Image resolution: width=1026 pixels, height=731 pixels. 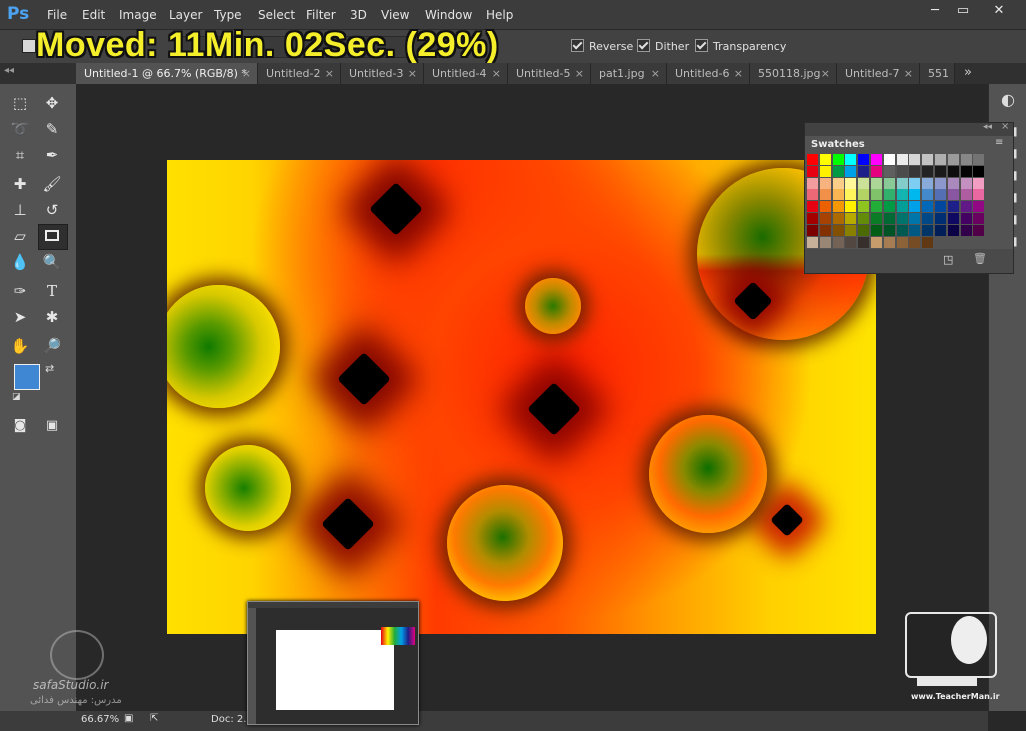 I want to click on zoom-level: 66.67%, so click(x=100, y=719).